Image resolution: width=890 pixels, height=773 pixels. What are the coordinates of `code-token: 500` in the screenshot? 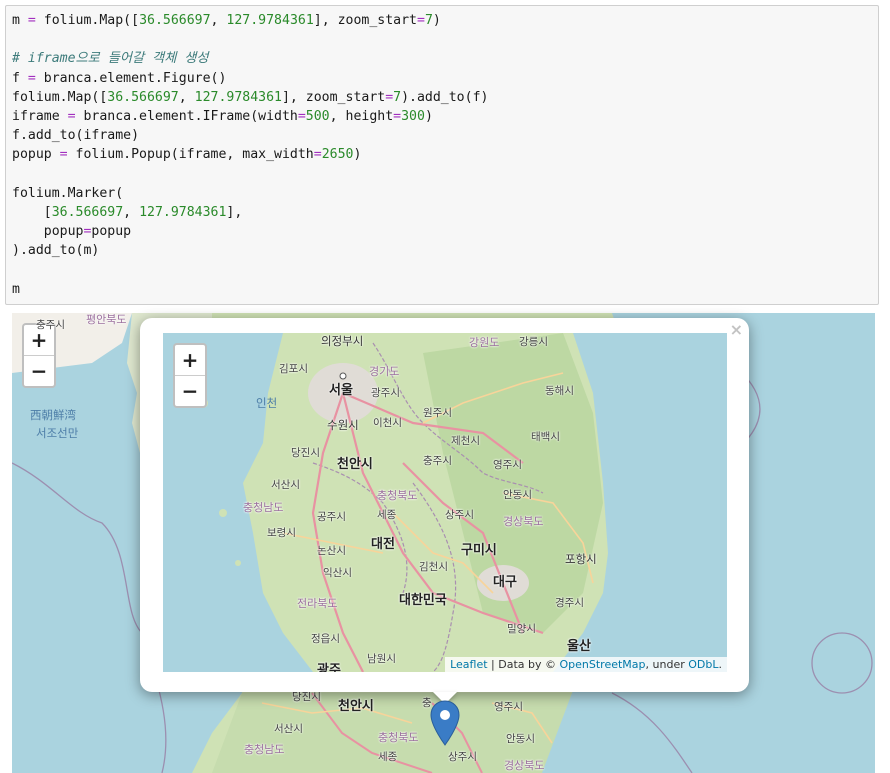 It's located at (317, 117).